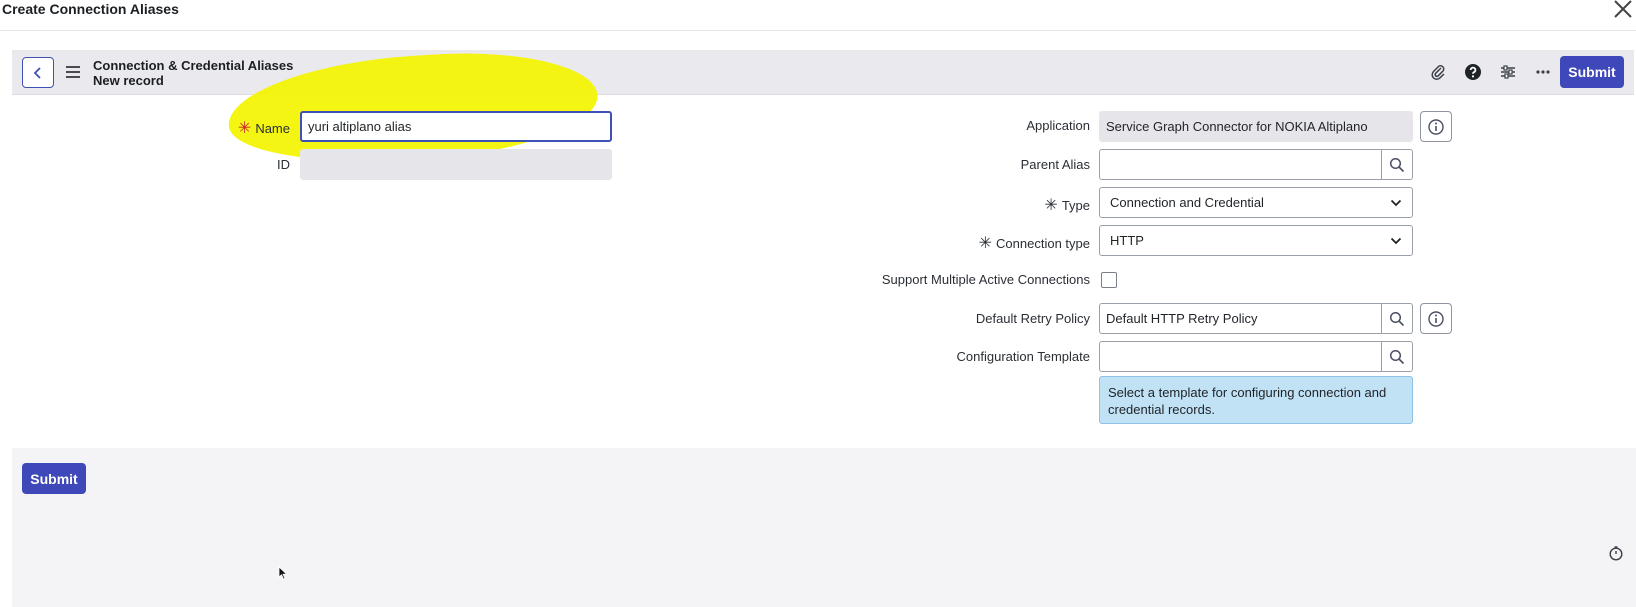 Image resolution: width=1636 pixels, height=607 pixels. Describe the element at coordinates (1256, 240) in the screenshot. I see `connection-type-select: HTTP` at that location.